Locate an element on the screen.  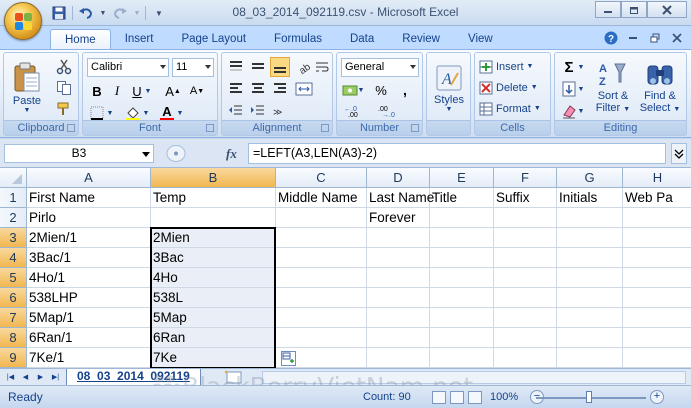
minimize-button is located at coordinates (608, 9).